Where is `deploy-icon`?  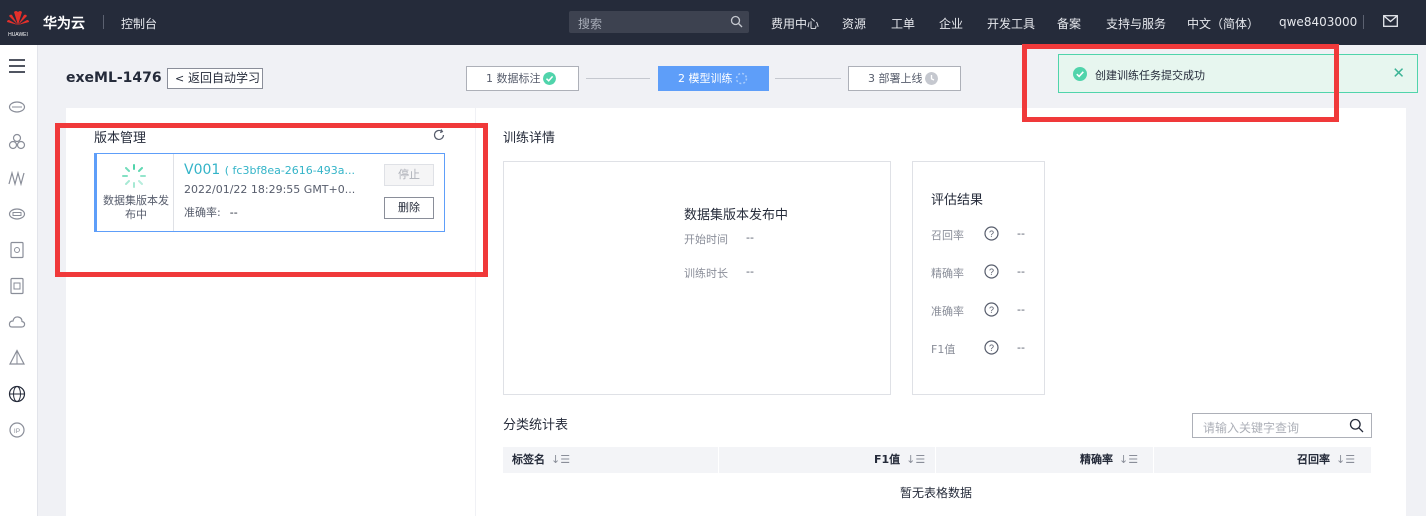 deploy-icon is located at coordinates (17, 358).